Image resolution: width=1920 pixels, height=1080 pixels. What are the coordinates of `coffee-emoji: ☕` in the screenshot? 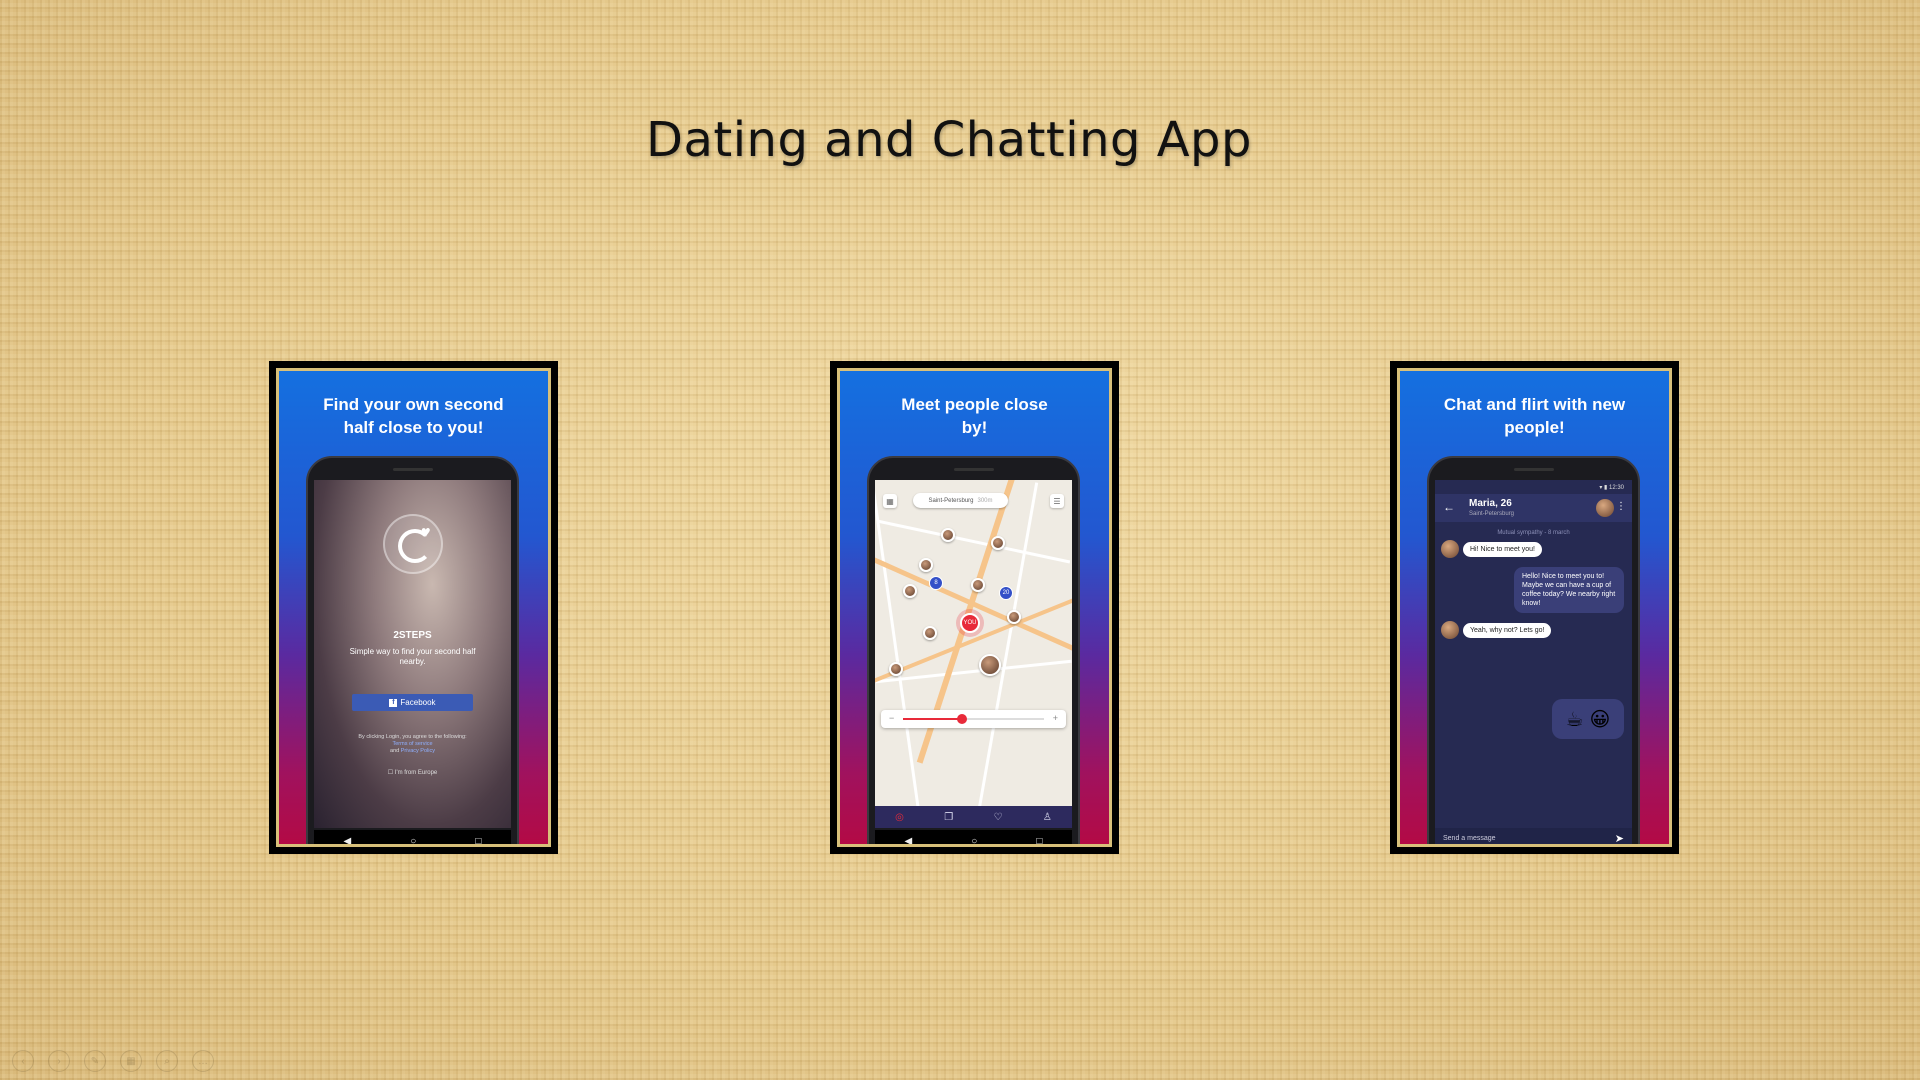 It's located at (1574, 719).